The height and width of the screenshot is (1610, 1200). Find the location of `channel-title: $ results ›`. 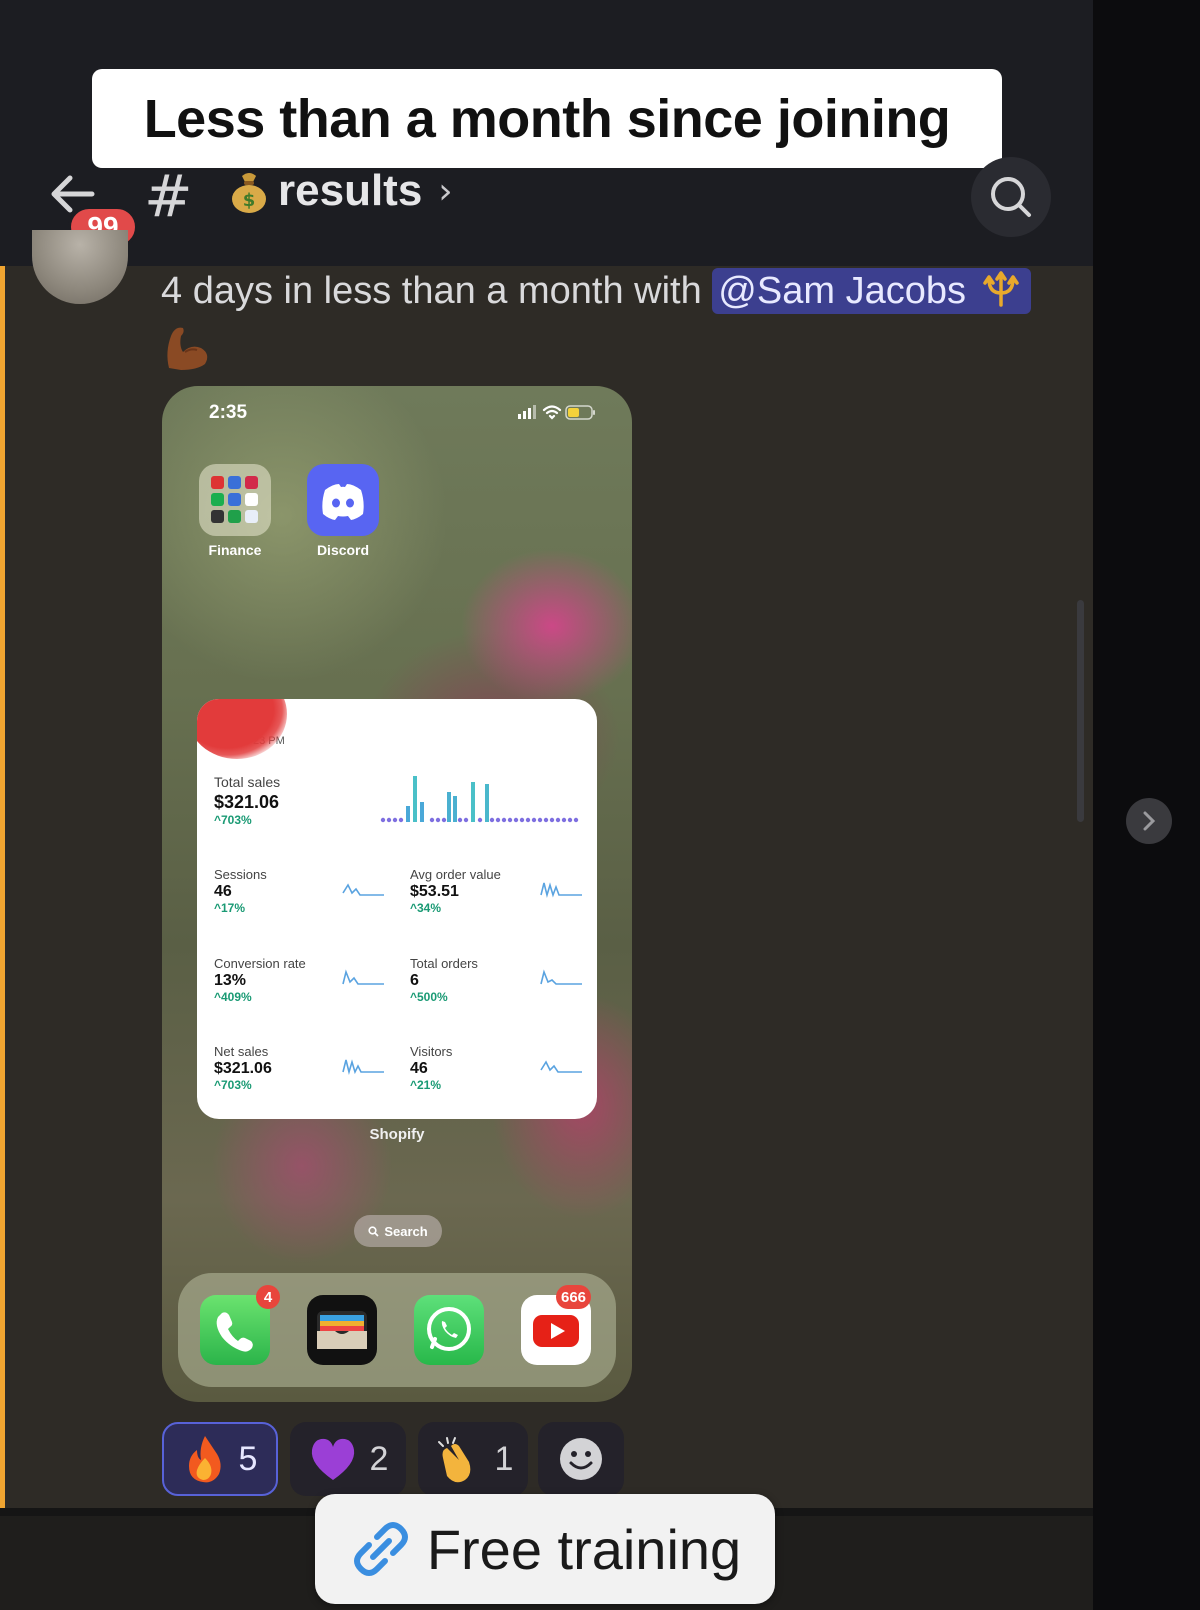

channel-title: $ results › is located at coordinates (340, 191).